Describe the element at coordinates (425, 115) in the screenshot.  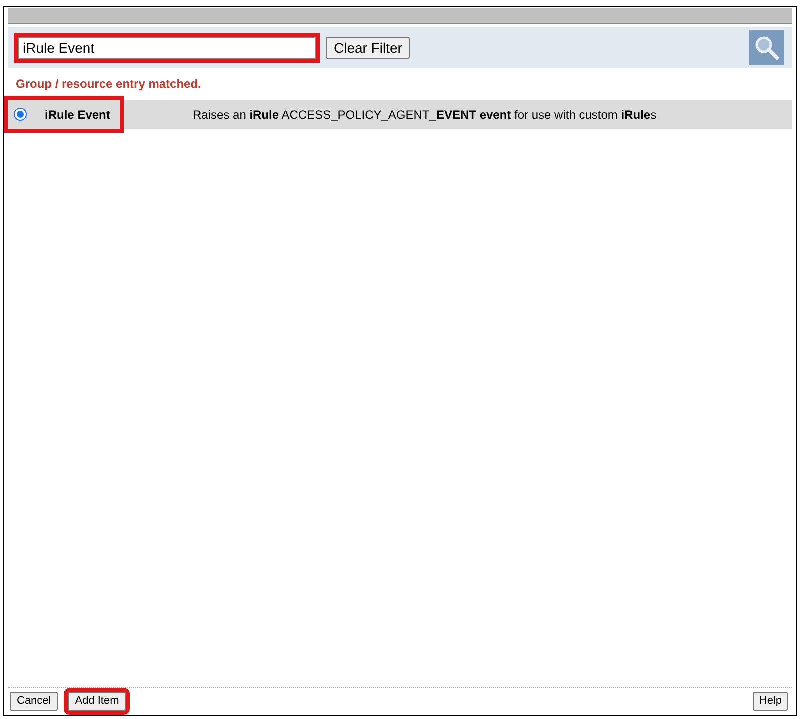
I see `result-description: Raises an iRule ACCESS_POLICY_AGENT_EVENT event for use with custom iRules` at that location.